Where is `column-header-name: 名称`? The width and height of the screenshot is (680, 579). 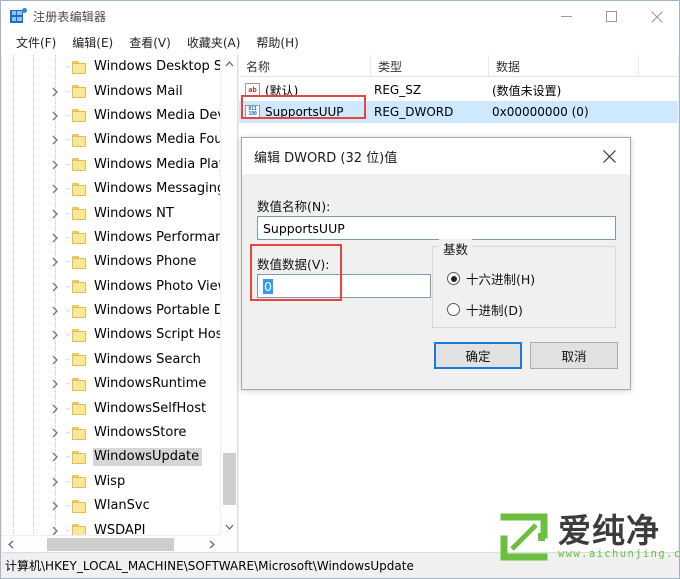 column-header-name: 名称 is located at coordinates (305, 66).